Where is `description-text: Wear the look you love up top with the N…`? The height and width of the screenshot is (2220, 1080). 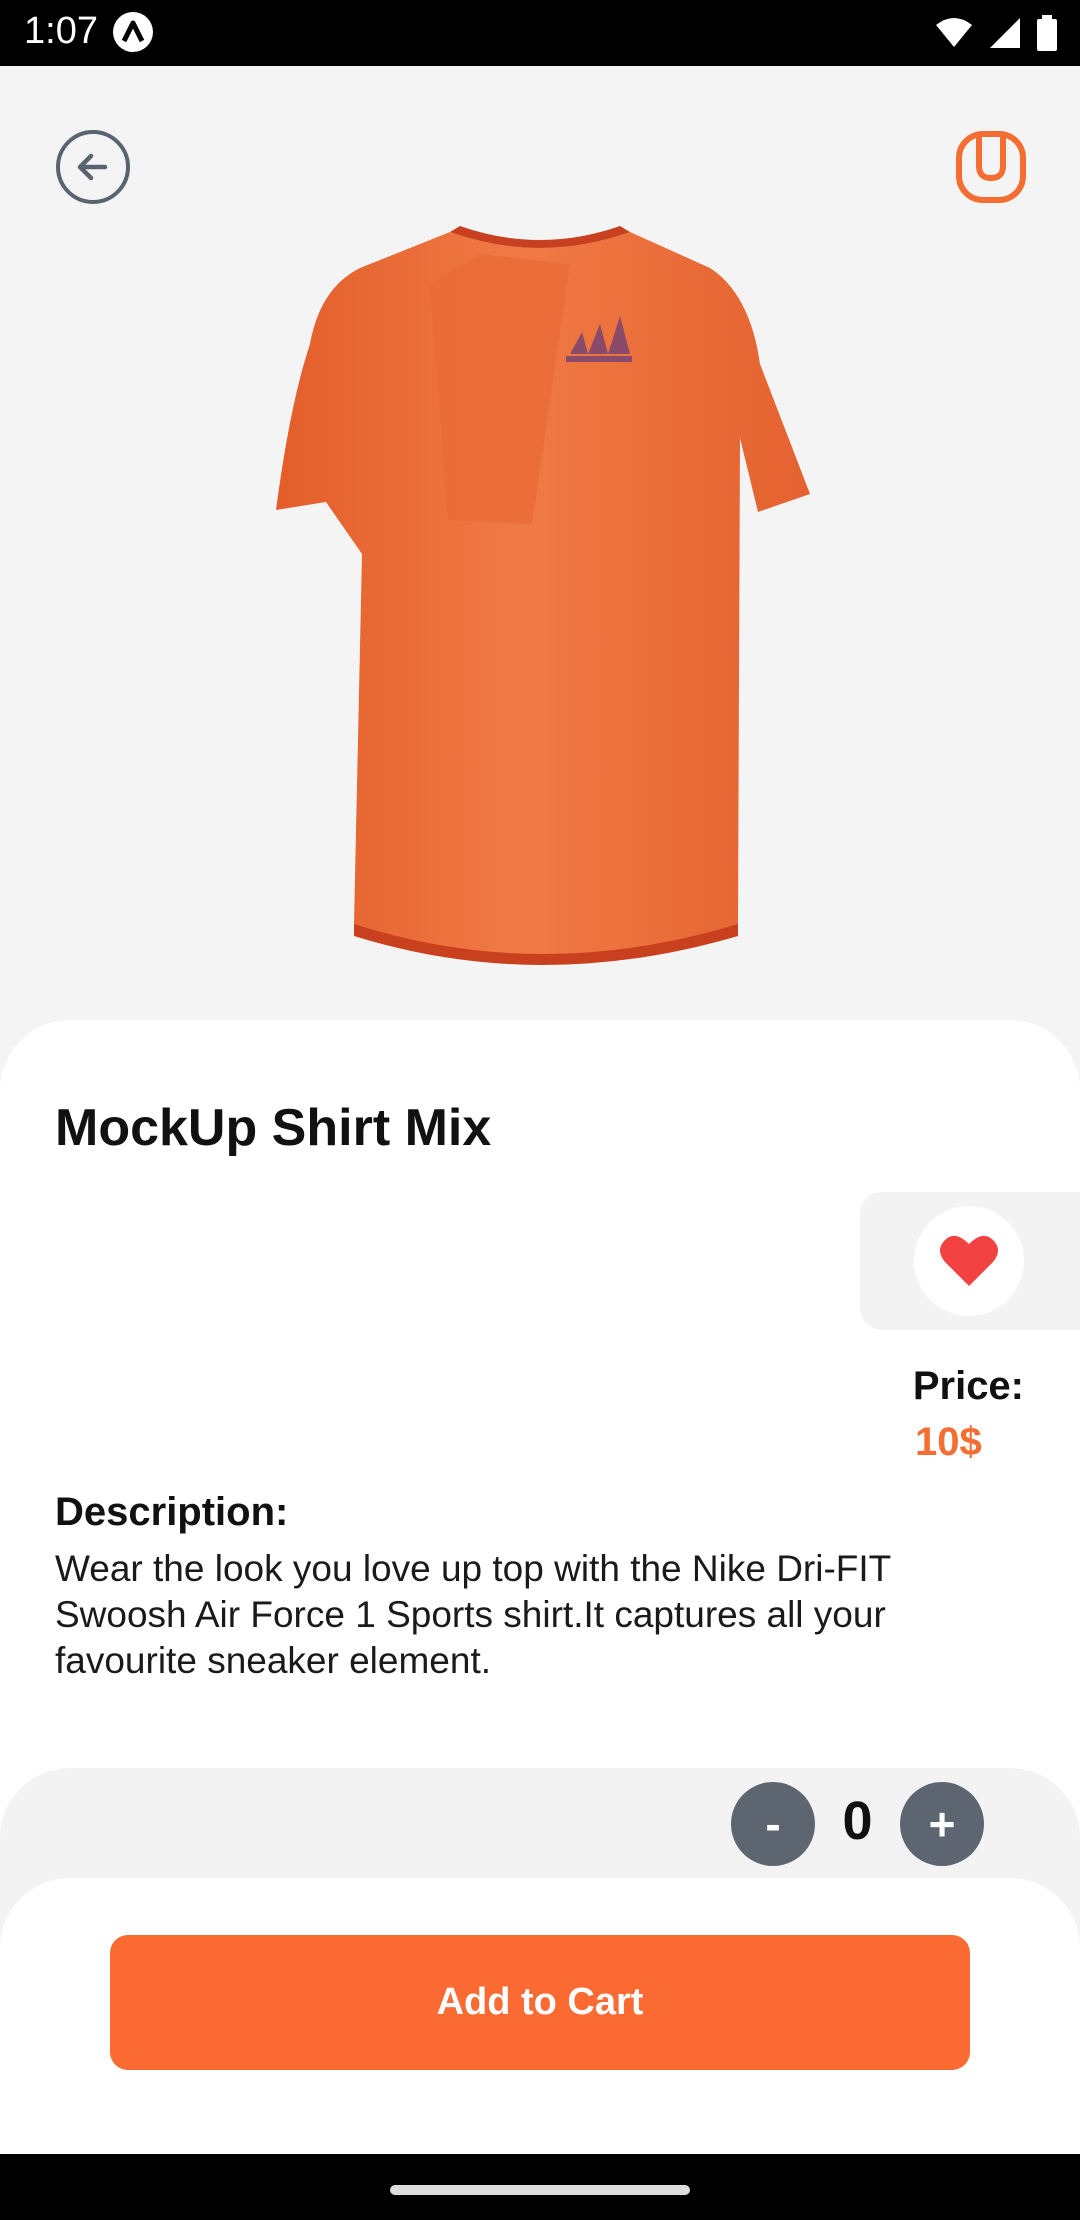 description-text: Wear the look you love up top with the N… is located at coordinates (473, 1614).